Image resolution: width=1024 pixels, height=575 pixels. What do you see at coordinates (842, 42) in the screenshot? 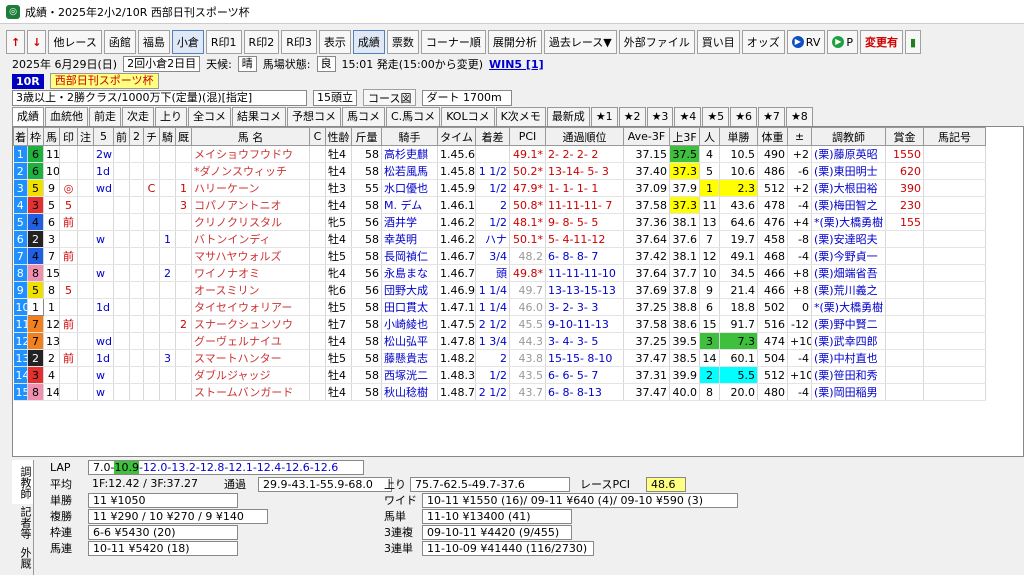
I see `toolbar-p-button: ▶ P` at bounding box center [842, 42].